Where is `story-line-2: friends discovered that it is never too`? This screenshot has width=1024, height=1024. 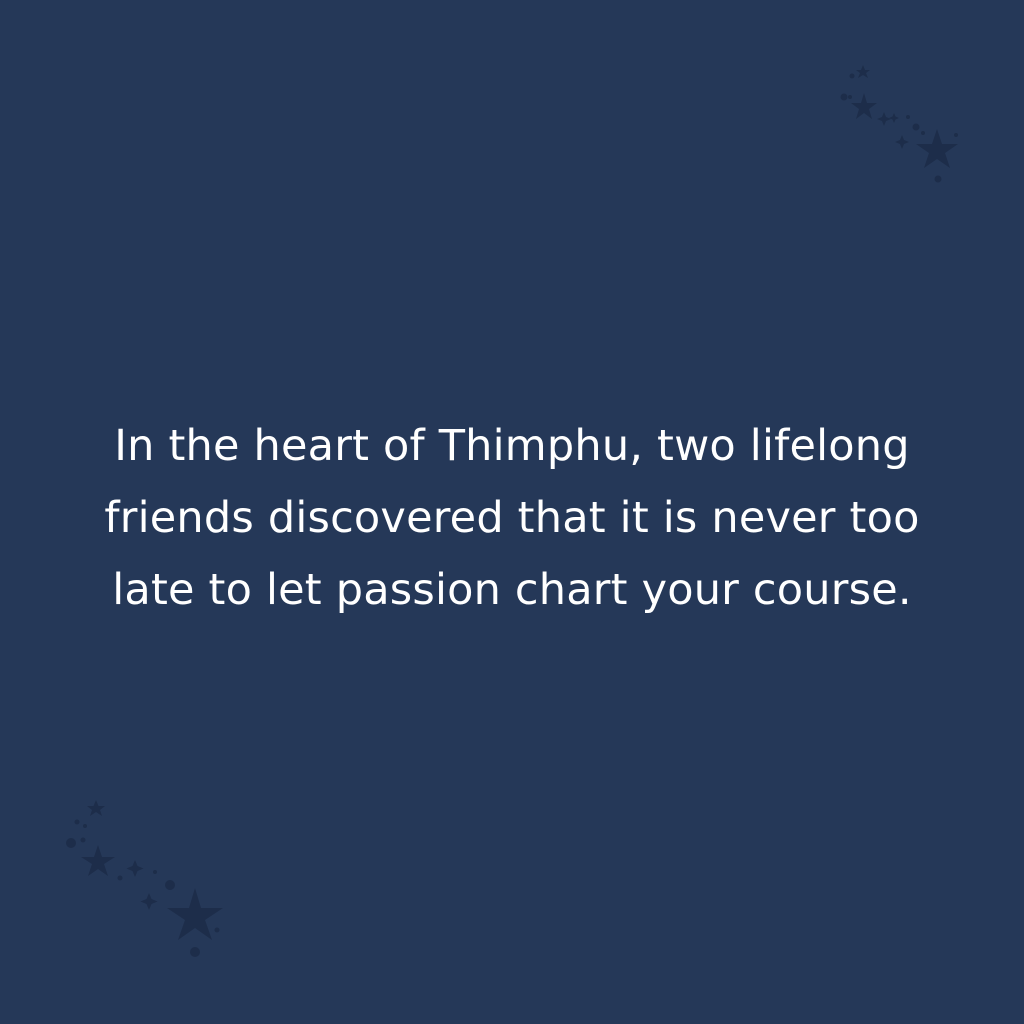 story-line-2: friends discovered that it is never too is located at coordinates (512, 518).